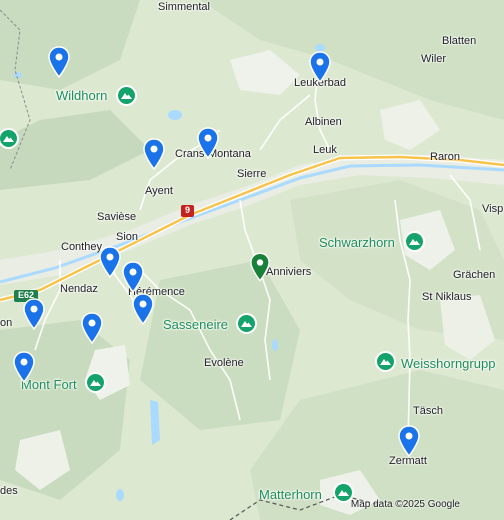 The image size is (504, 520). Describe the element at coordinates (6, 323) in the screenshot. I see `place-on: on` at that location.